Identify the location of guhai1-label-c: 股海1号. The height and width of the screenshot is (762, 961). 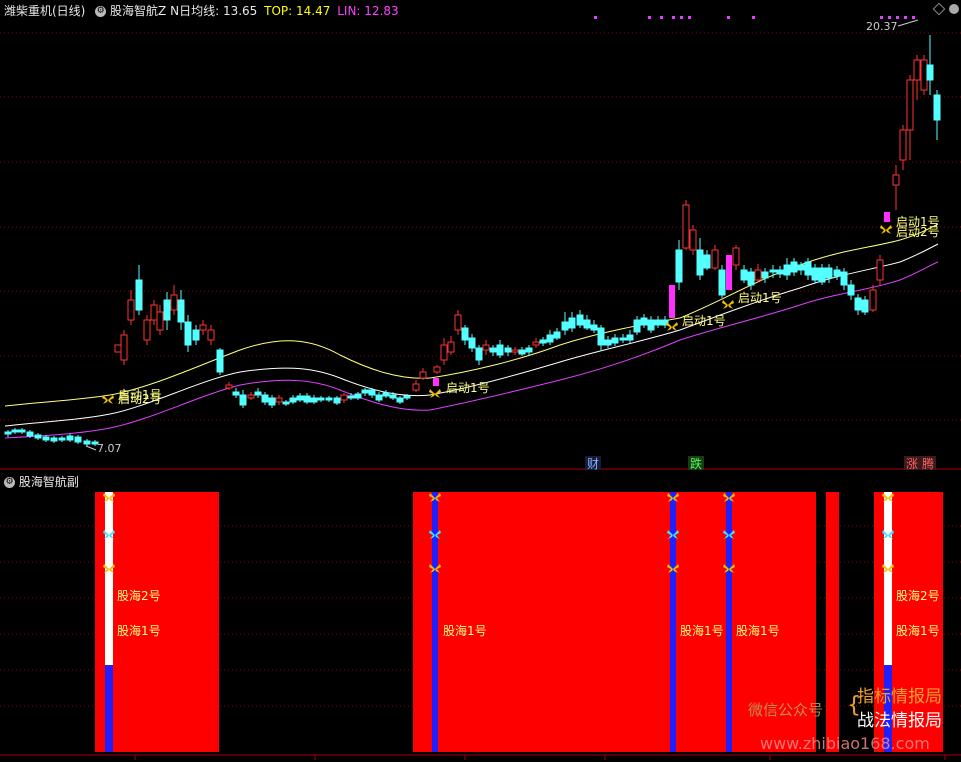
(702, 630).